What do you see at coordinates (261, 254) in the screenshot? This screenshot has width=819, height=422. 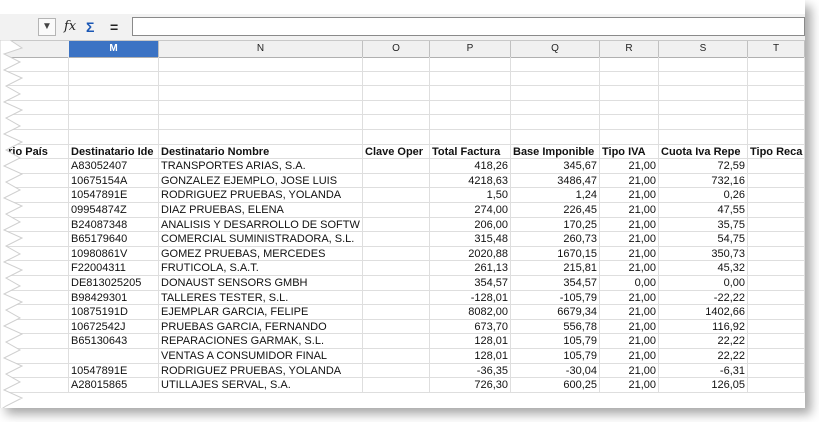 I see `table-cell: GOMEZ PRUEBAS, MERCEDES` at bounding box center [261, 254].